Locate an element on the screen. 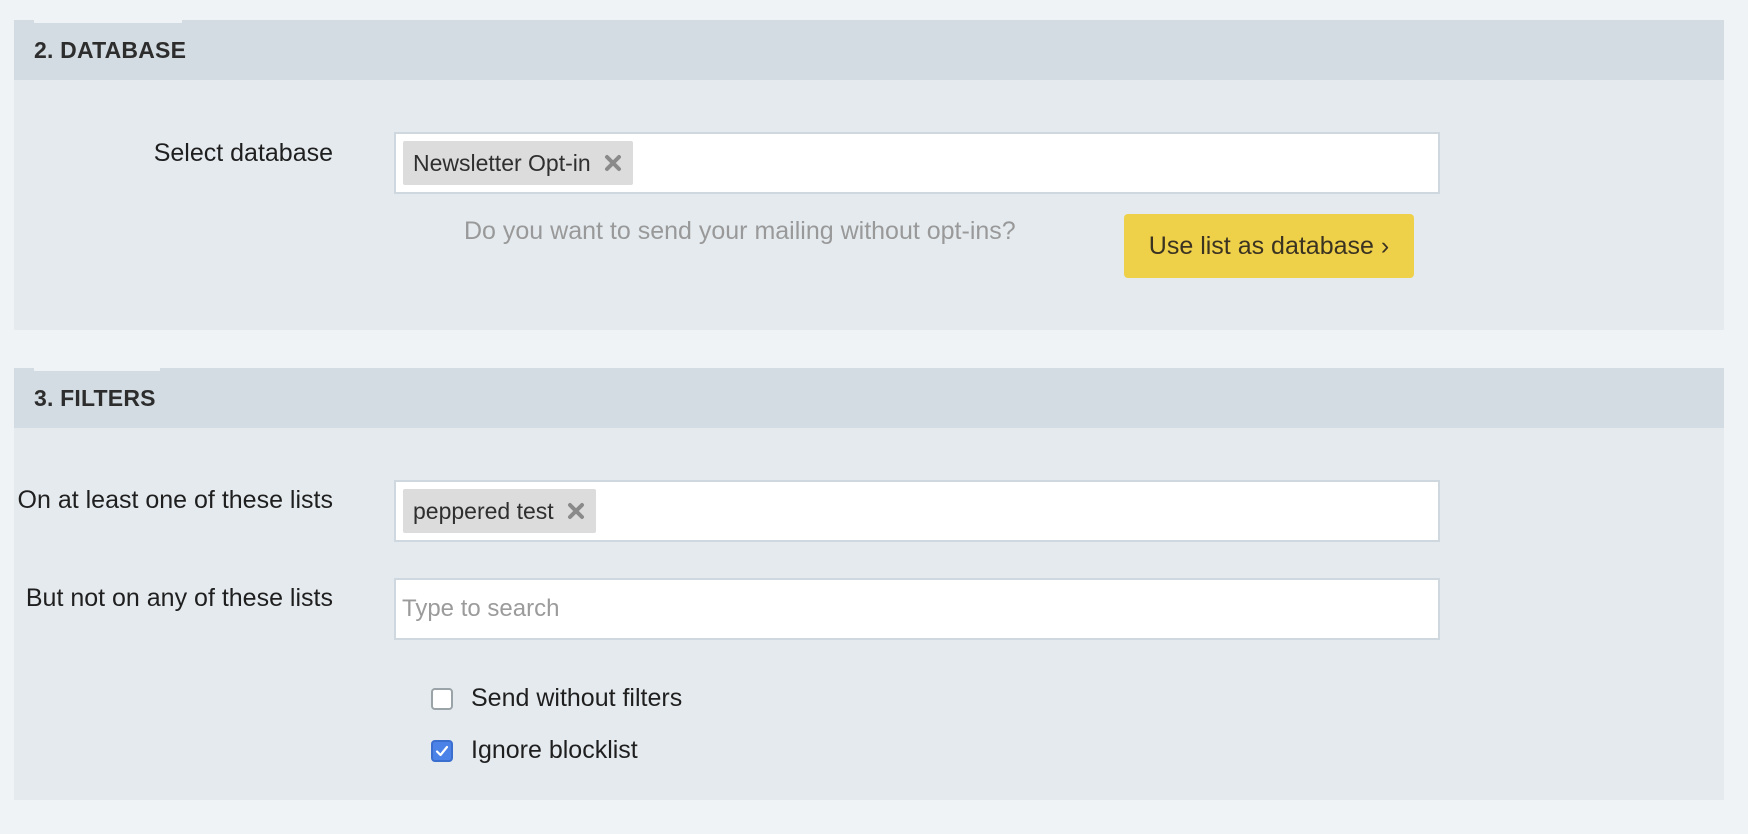  checkmark-icon is located at coordinates (442, 750).